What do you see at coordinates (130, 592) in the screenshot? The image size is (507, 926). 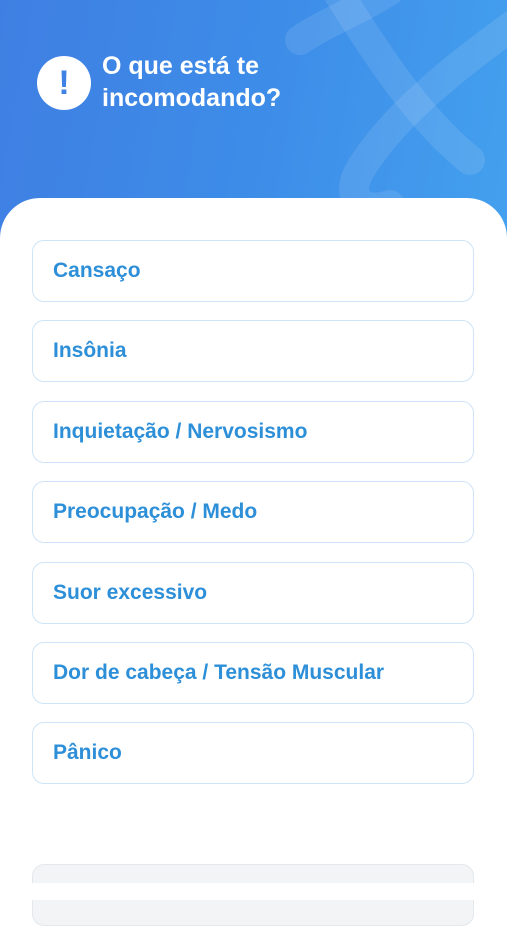 I see `option-label: Suor excessivo` at bounding box center [130, 592].